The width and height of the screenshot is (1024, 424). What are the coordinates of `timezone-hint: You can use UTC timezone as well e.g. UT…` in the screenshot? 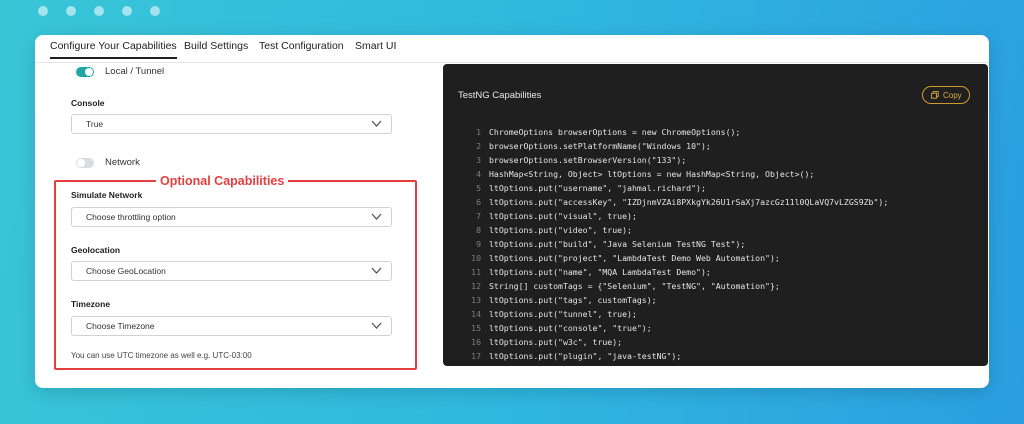 It's located at (161, 355).